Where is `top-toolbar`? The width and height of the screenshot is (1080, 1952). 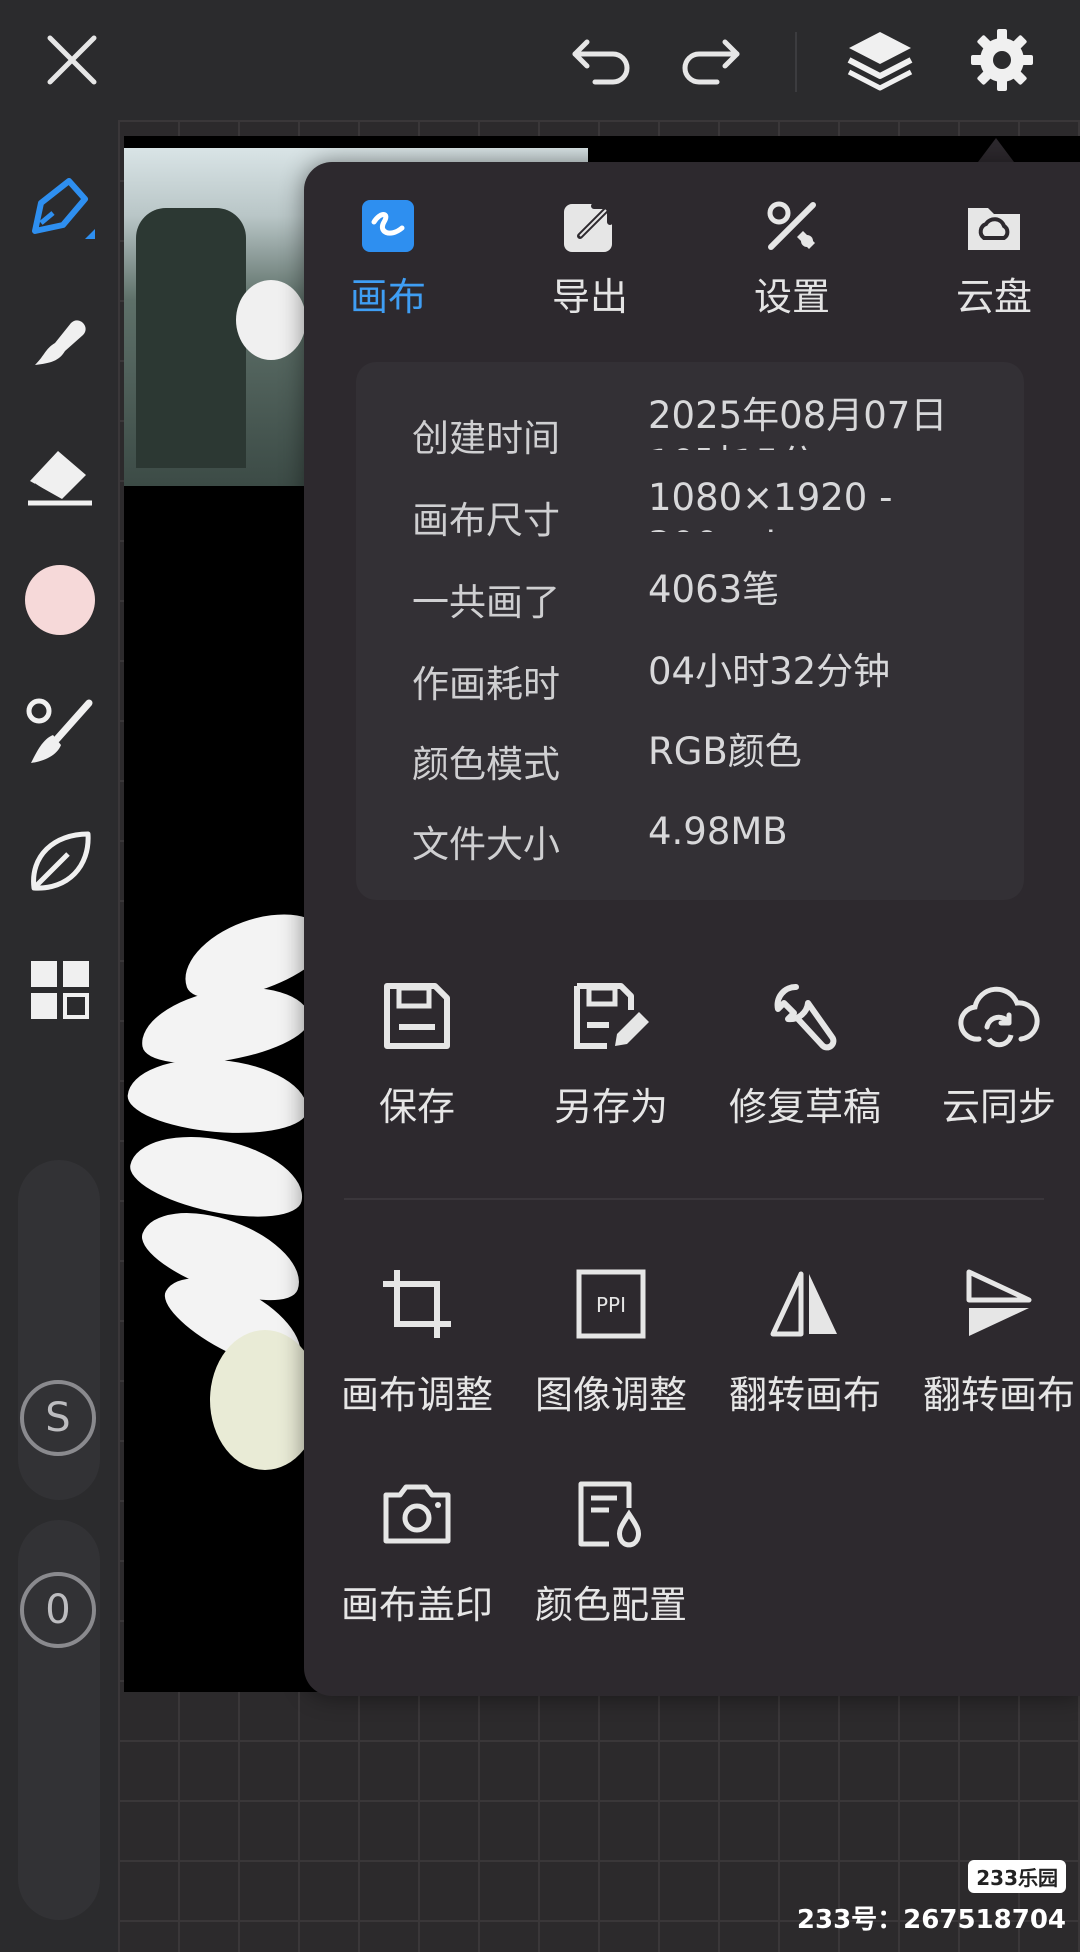
top-toolbar is located at coordinates (540, 60).